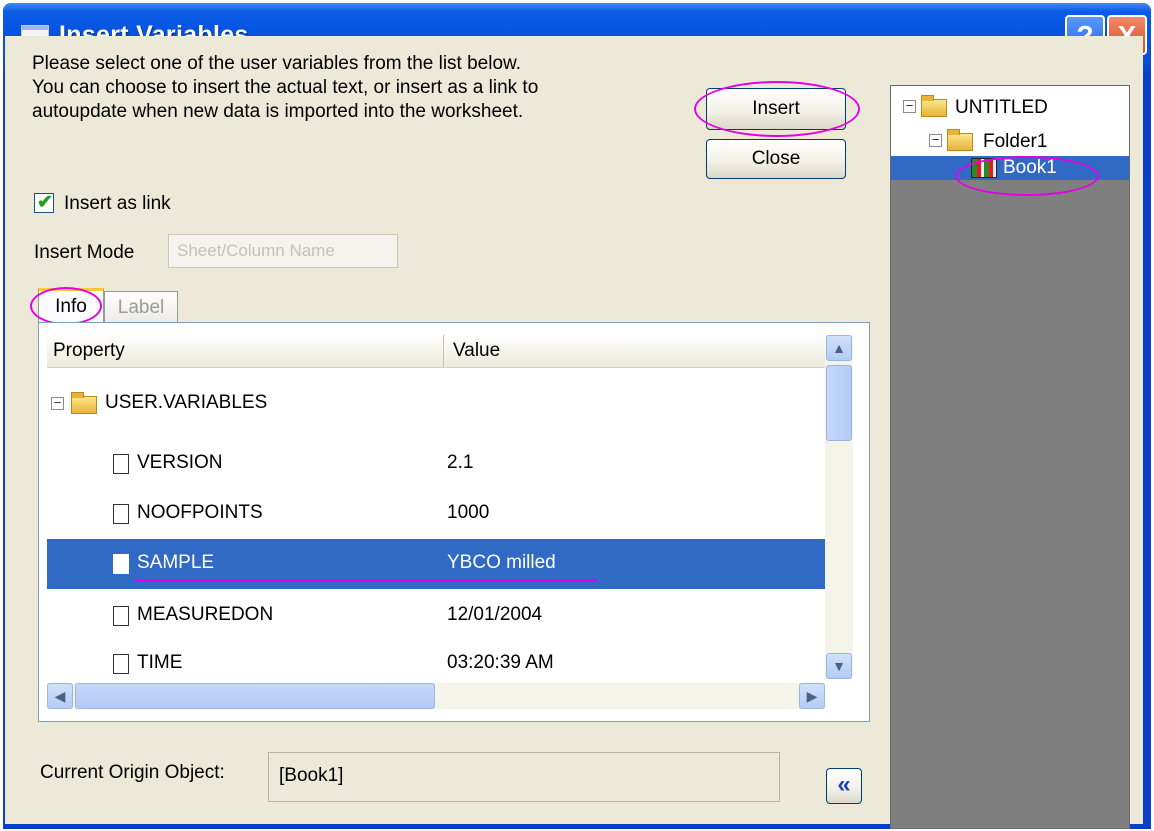  Describe the element at coordinates (436, 616) in the screenshot. I see `table-row: MEASUREDON 12/01/2004` at that location.